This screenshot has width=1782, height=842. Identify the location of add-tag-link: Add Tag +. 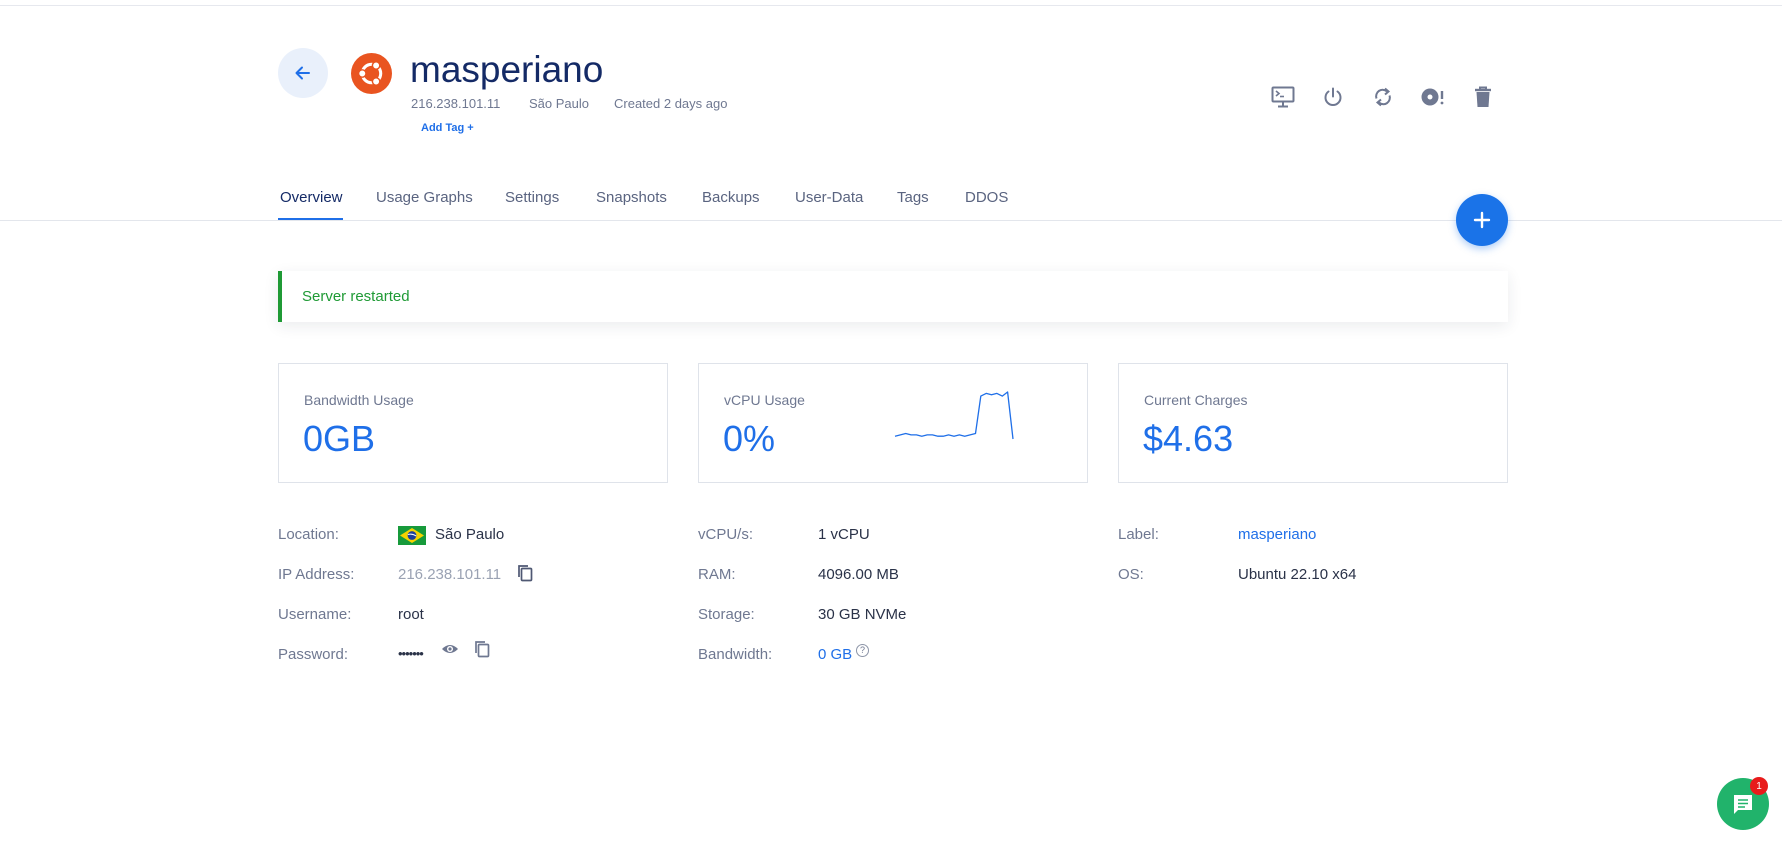
(447, 128).